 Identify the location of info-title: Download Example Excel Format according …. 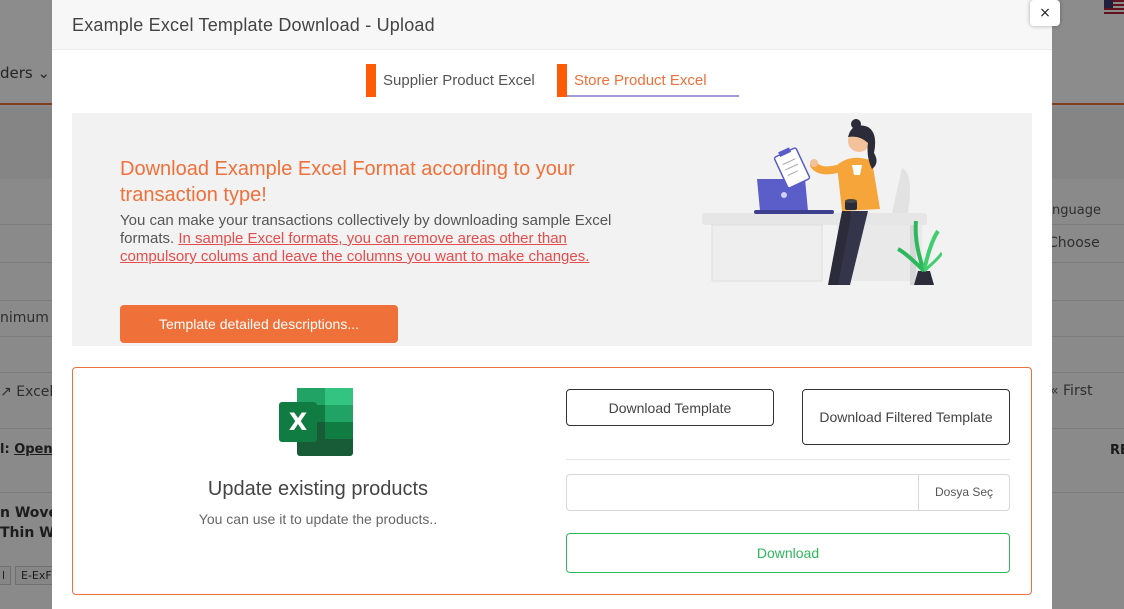
(347, 182).